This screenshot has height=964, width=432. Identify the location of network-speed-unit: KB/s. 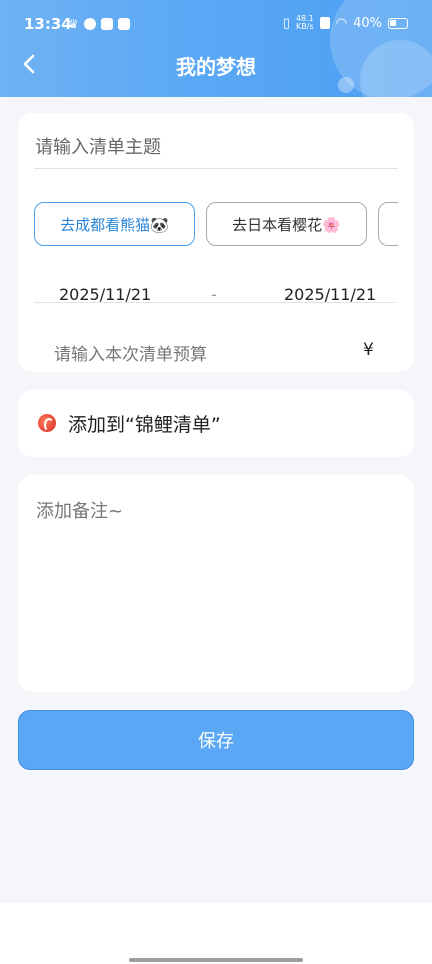
(305, 26).